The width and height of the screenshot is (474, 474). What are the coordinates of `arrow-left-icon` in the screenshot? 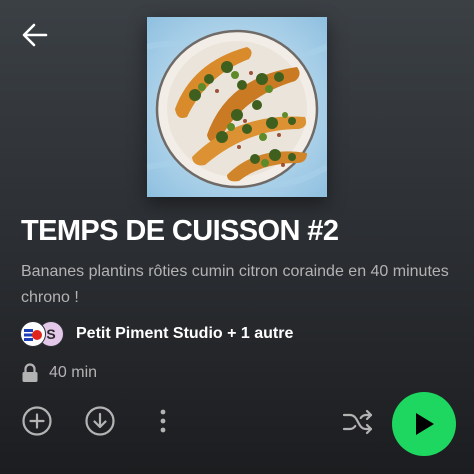 It's located at (35, 35).